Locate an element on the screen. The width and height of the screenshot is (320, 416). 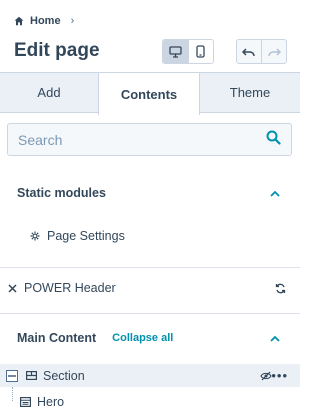
close-icon is located at coordinates (12, 288).